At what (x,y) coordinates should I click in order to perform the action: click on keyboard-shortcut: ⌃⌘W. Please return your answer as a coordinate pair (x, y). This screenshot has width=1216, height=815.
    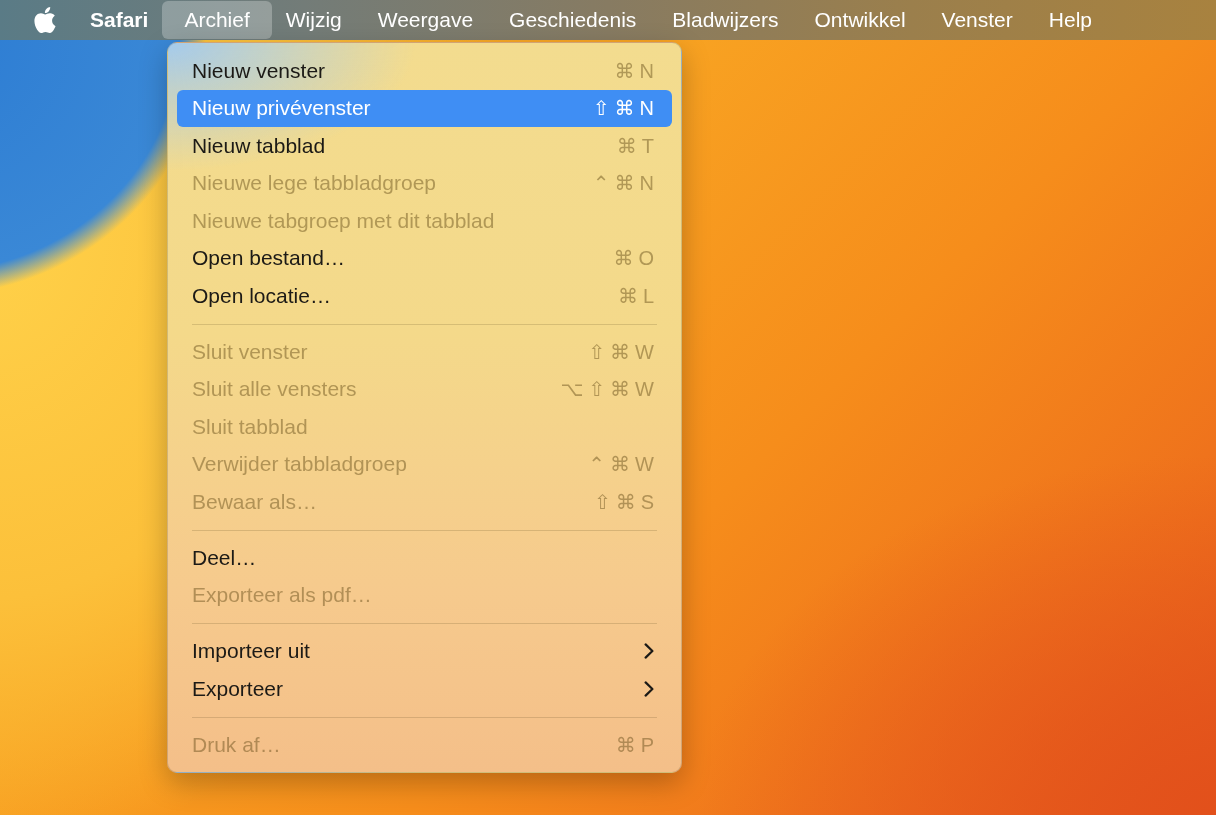
    Looking at the image, I should click on (623, 464).